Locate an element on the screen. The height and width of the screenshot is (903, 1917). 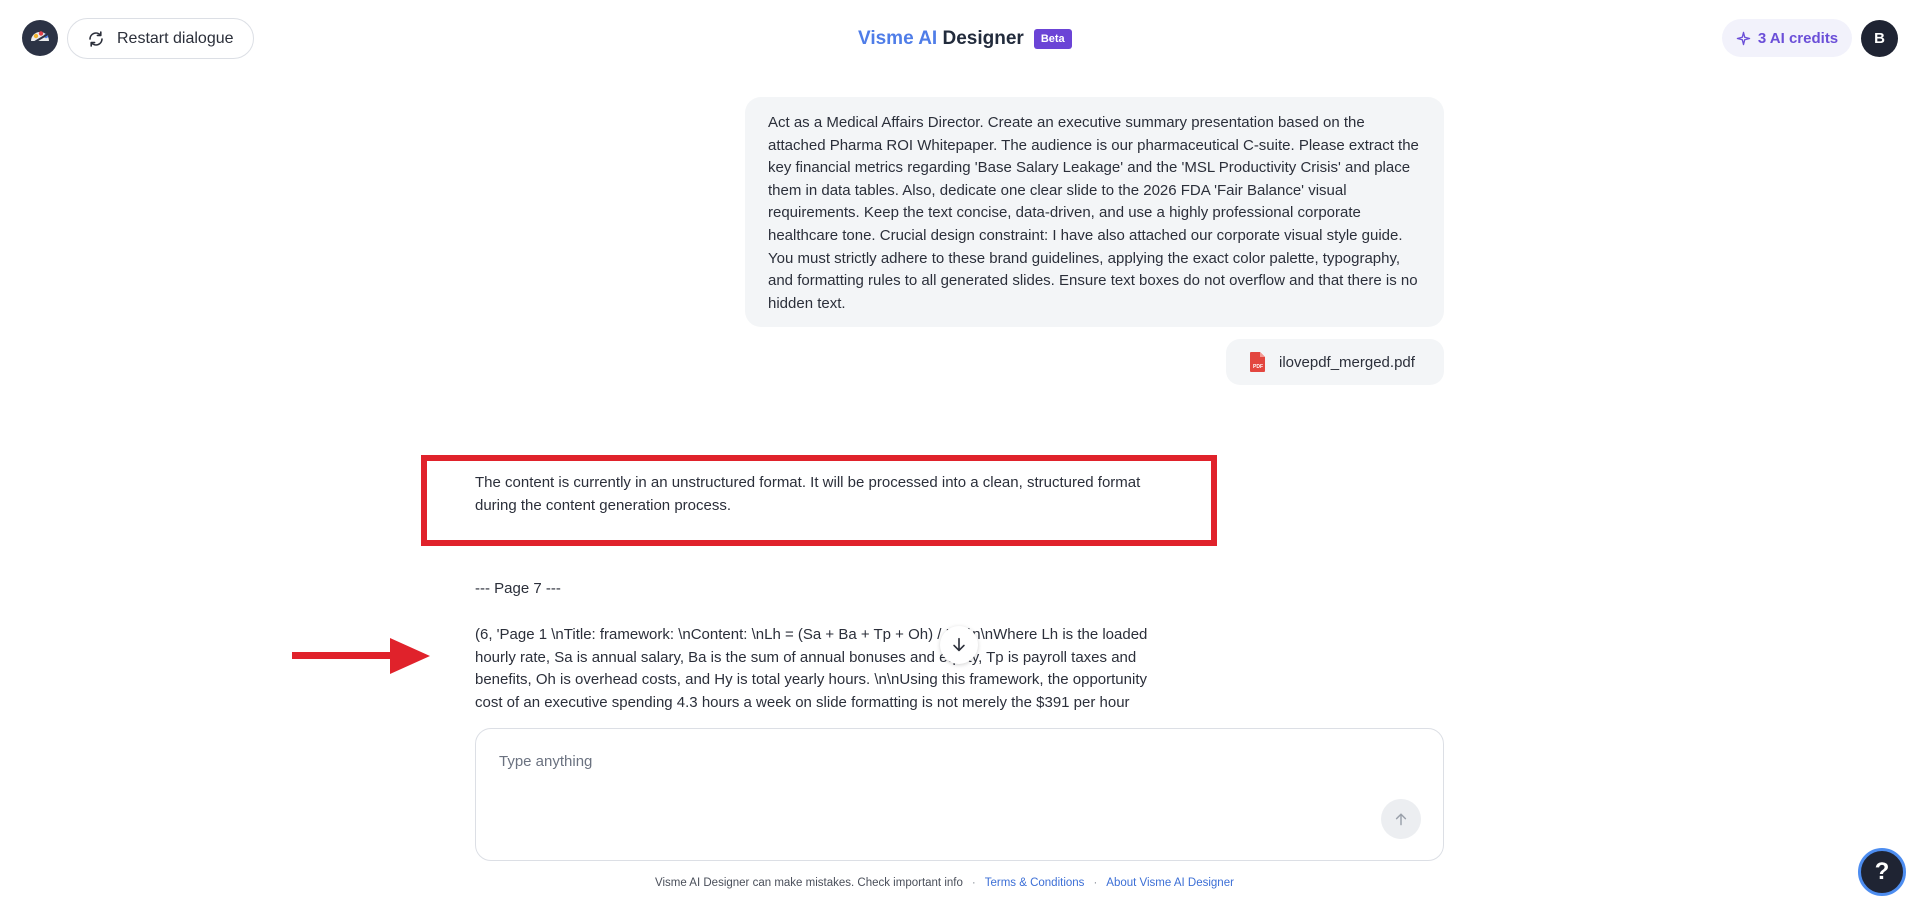
send-button is located at coordinates (1401, 819).